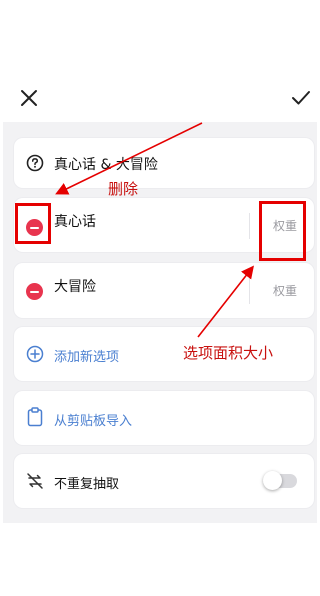 This screenshot has width=320, height=596. Describe the element at coordinates (123, 189) in the screenshot. I see `delete-annotation: 删除` at that location.